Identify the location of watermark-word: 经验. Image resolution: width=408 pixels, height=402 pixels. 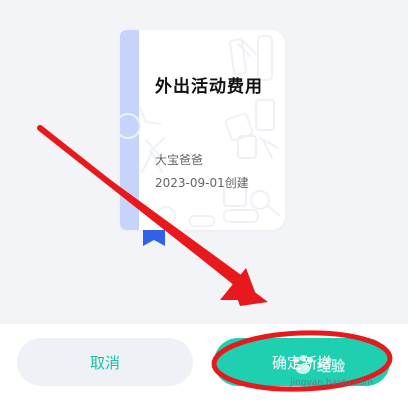
(331, 367).